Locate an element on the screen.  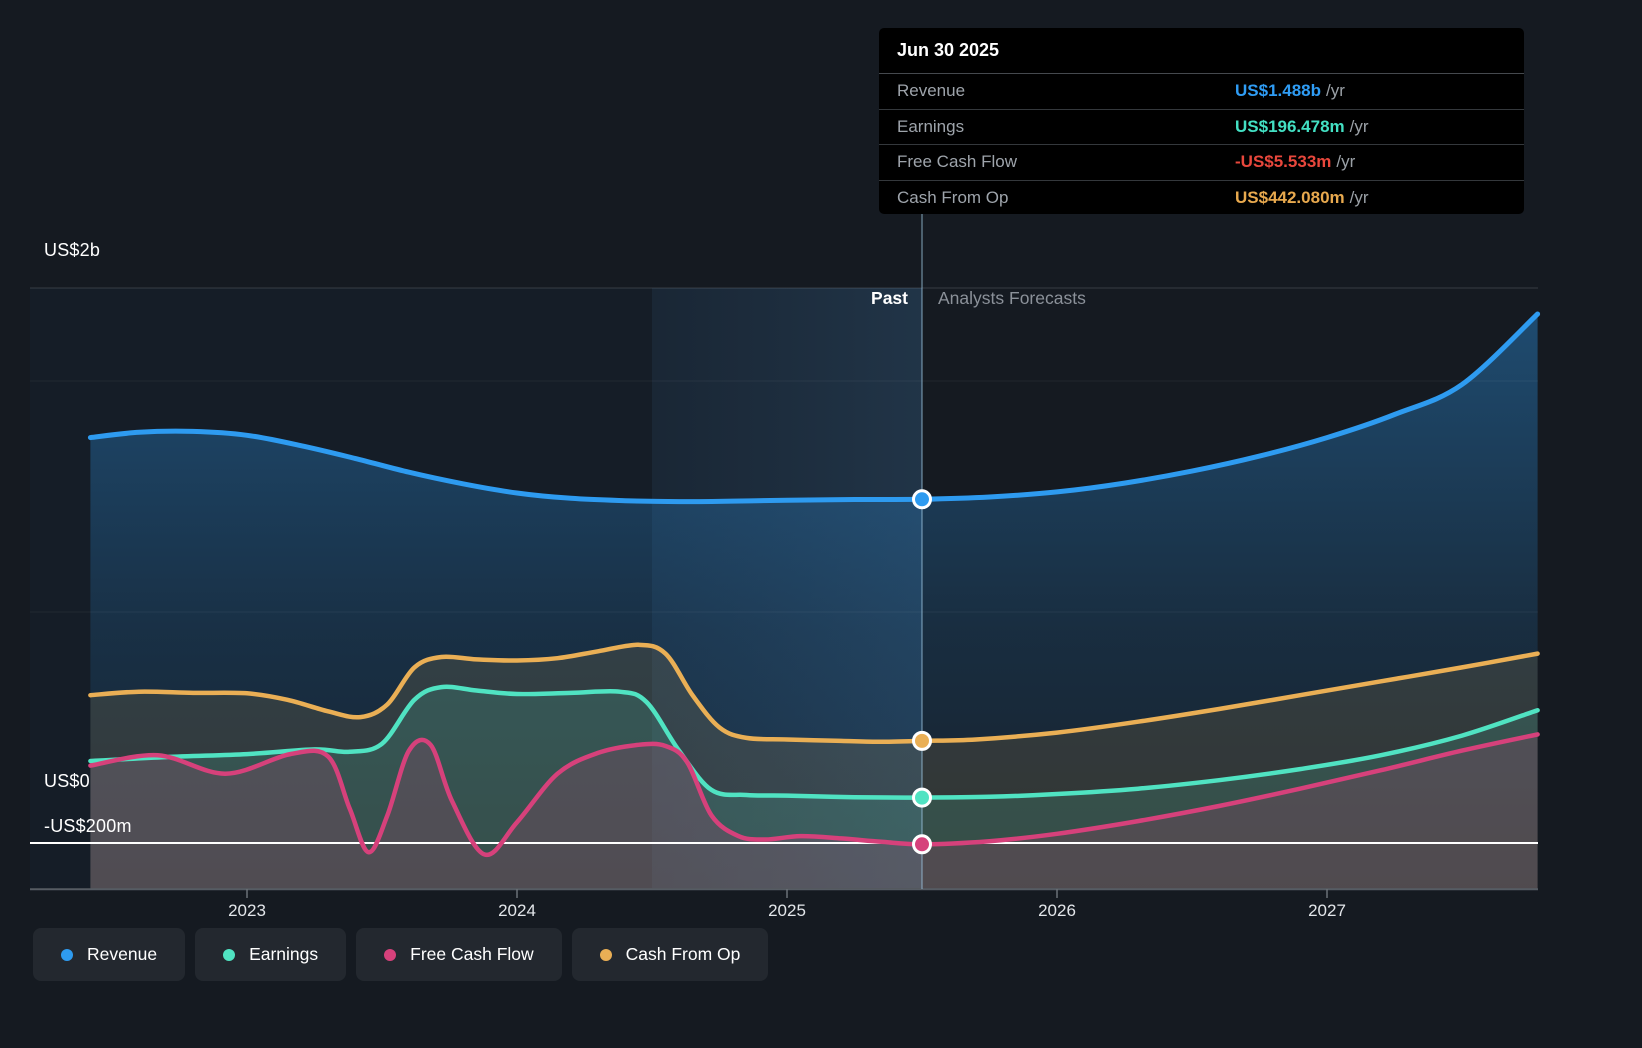
legend-item-earnings: Earnings is located at coordinates (271, 954).